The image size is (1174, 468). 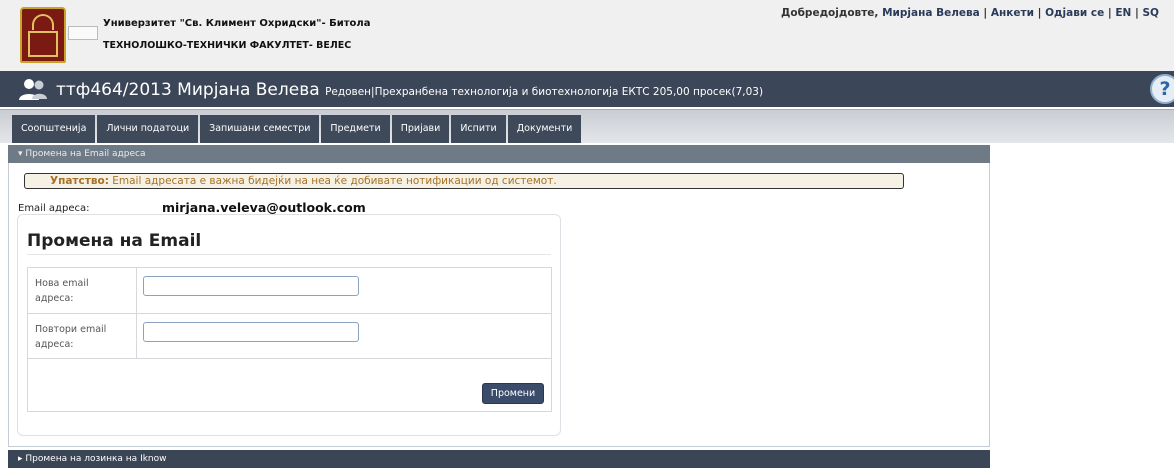 What do you see at coordinates (544, 129) in the screenshot?
I see `tab-documents: Документи` at bounding box center [544, 129].